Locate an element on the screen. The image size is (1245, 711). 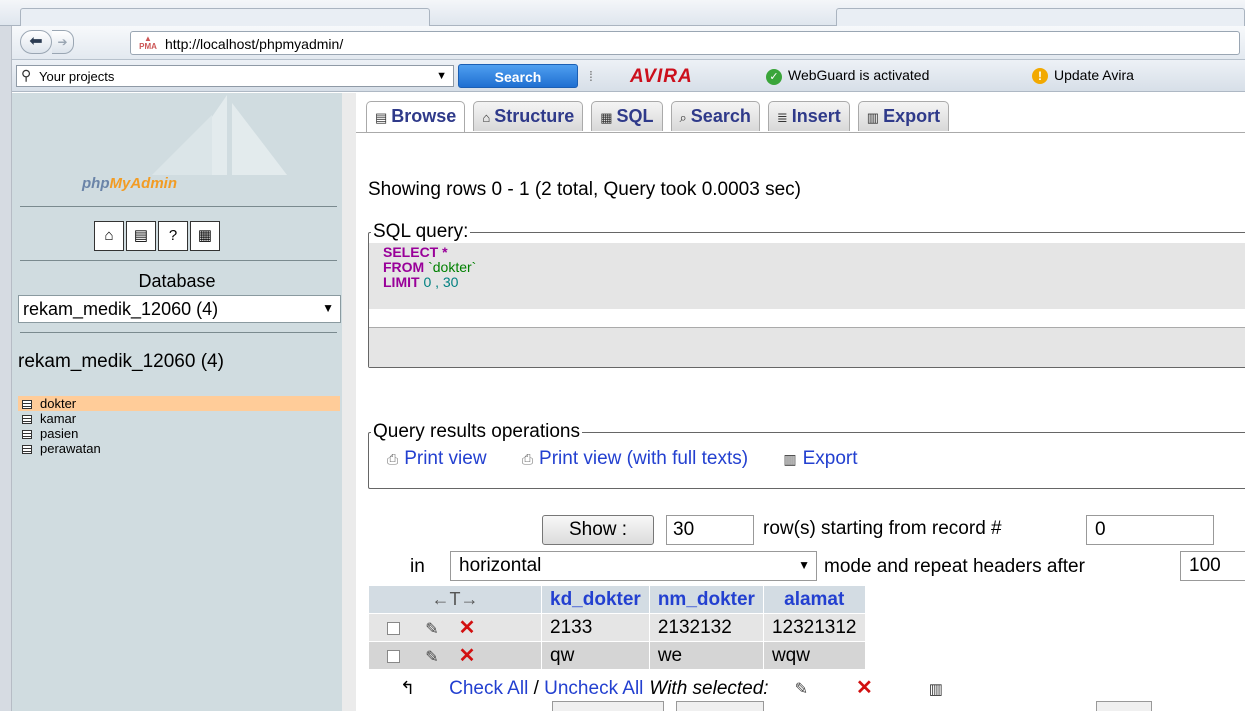
forward-arrow-icon: ➔ is located at coordinates (62, 42).